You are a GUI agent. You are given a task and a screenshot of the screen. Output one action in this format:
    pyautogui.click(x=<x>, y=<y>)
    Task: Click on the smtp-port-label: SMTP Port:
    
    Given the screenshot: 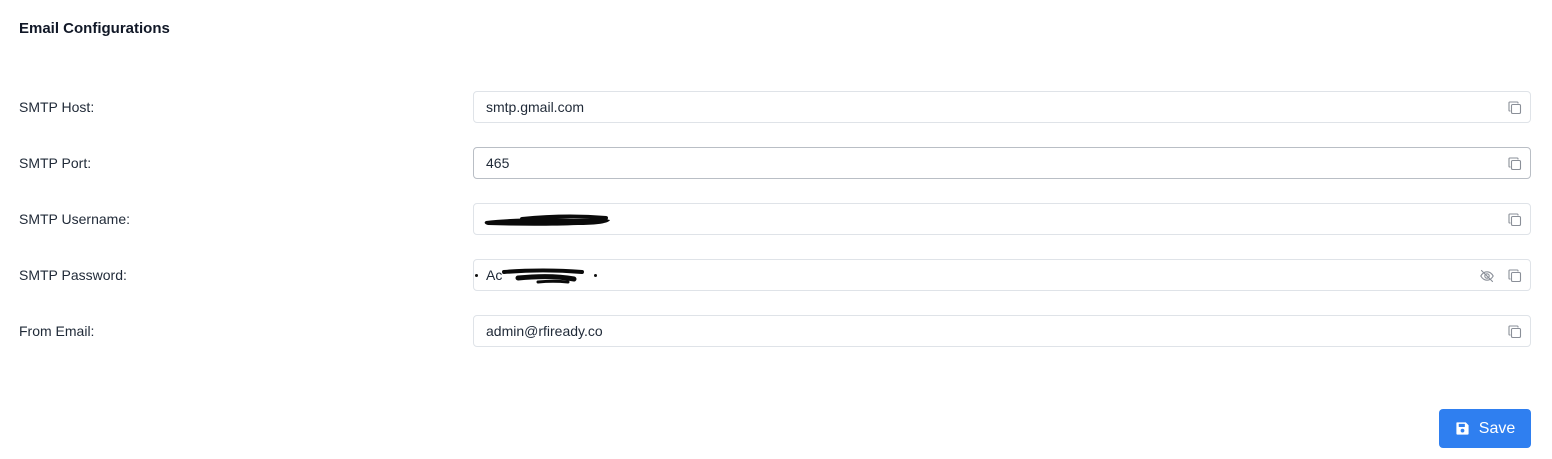 What is the action you would take?
    pyautogui.click(x=55, y=163)
    